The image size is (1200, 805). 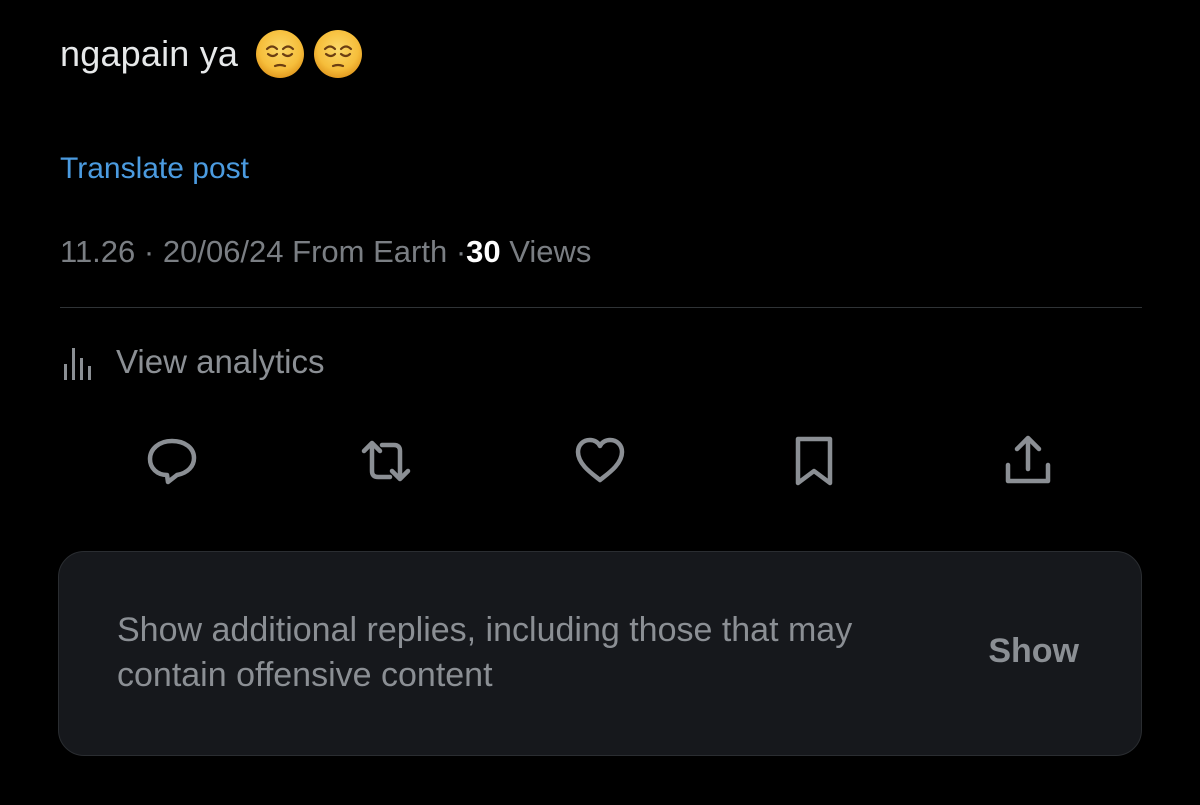 I want to click on divider, so click(x=601, y=307).